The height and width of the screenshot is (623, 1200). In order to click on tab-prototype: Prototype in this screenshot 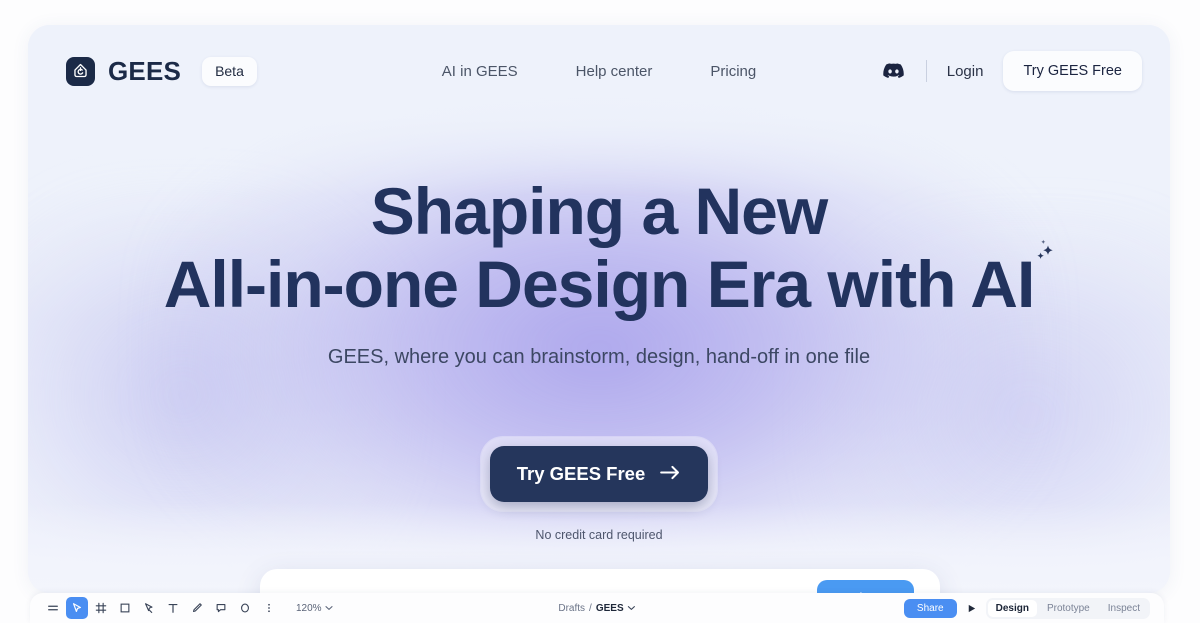, I will do `click(1068, 608)`.